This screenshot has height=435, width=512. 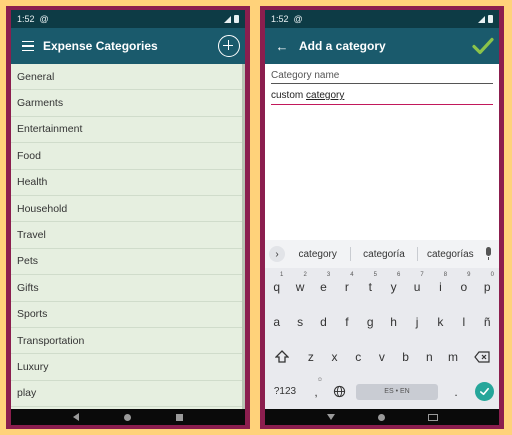 What do you see at coordinates (342, 46) in the screenshot?
I see `page-title: Add a category` at bounding box center [342, 46].